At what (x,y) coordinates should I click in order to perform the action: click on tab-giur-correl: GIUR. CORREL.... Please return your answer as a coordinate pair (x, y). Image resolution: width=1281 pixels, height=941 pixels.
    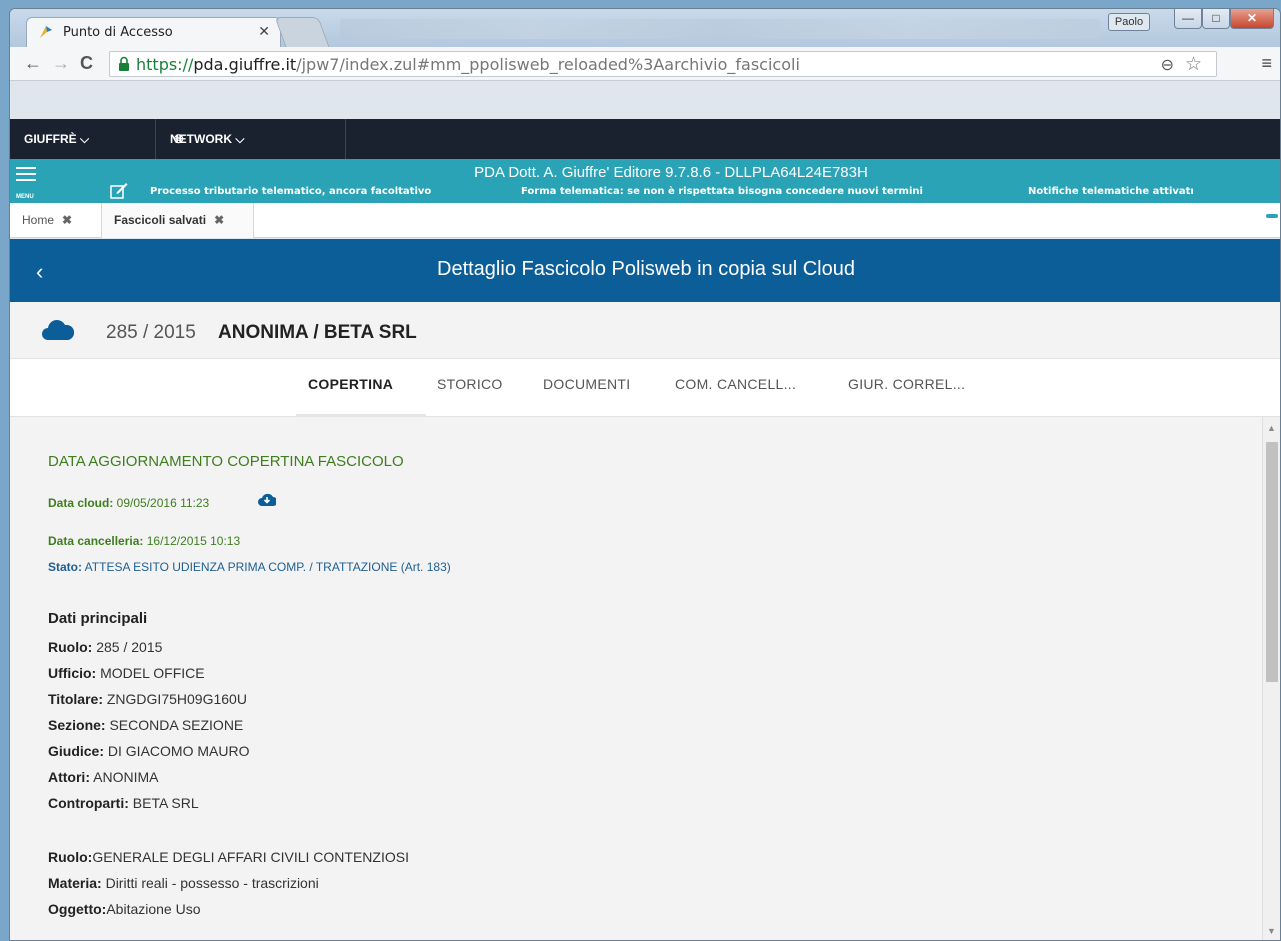
    Looking at the image, I should click on (906, 384).